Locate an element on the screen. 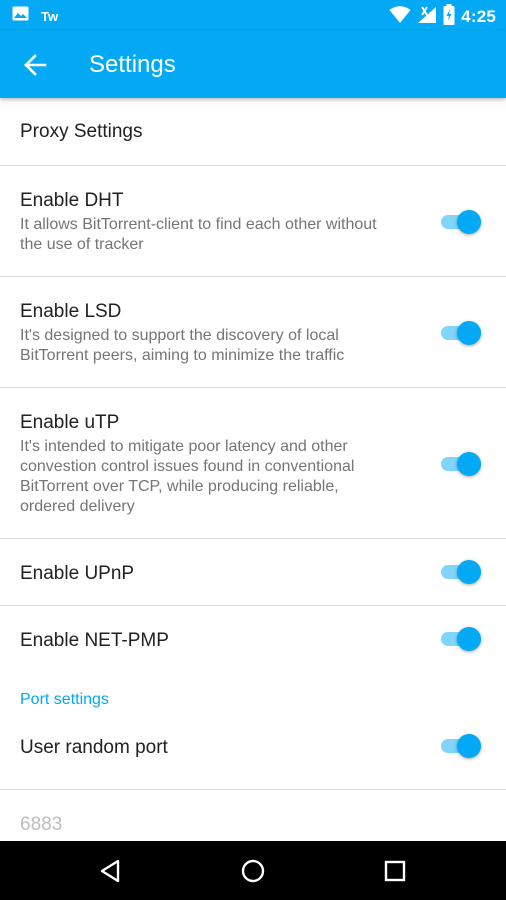  navigation-bar is located at coordinates (253, 870).